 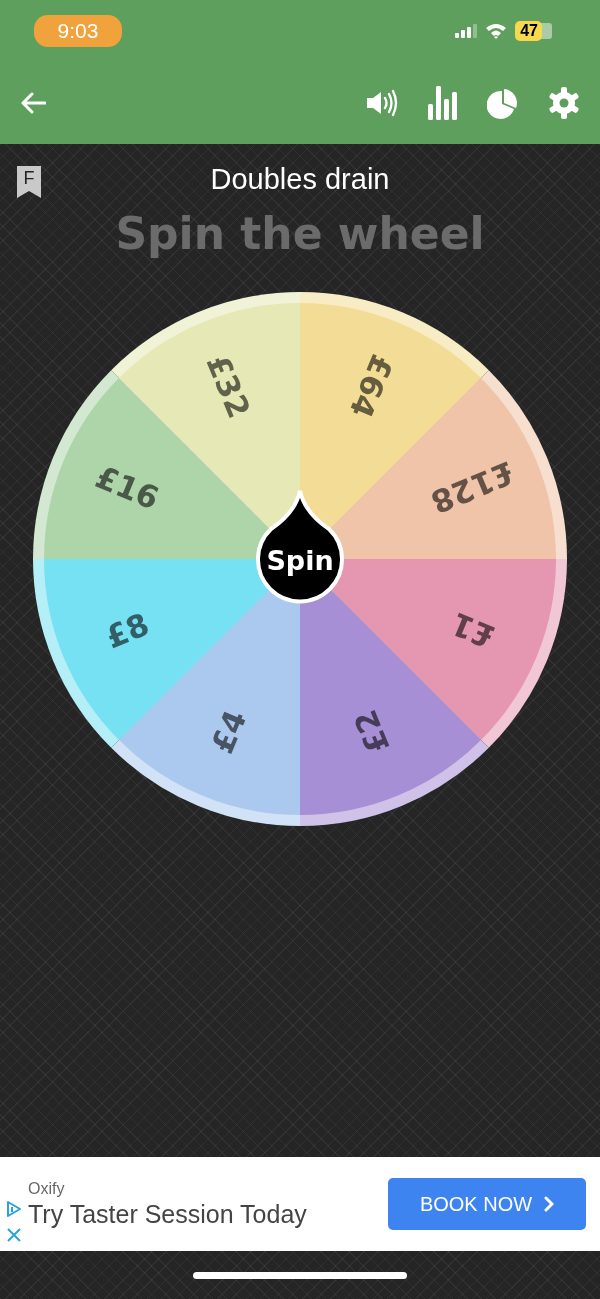 What do you see at coordinates (442, 103) in the screenshot?
I see `bar-chart-icon` at bounding box center [442, 103].